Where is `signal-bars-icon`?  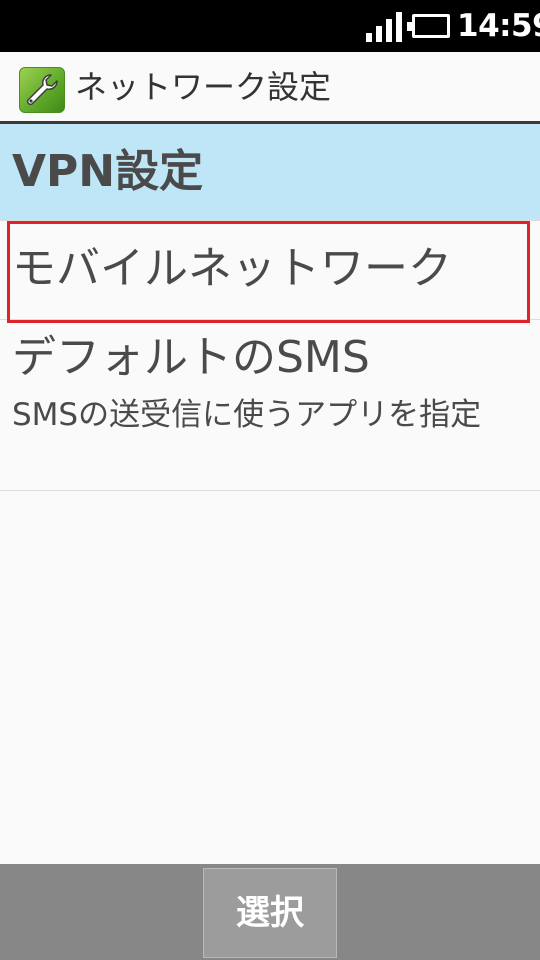
signal-bars-icon is located at coordinates (384, 27).